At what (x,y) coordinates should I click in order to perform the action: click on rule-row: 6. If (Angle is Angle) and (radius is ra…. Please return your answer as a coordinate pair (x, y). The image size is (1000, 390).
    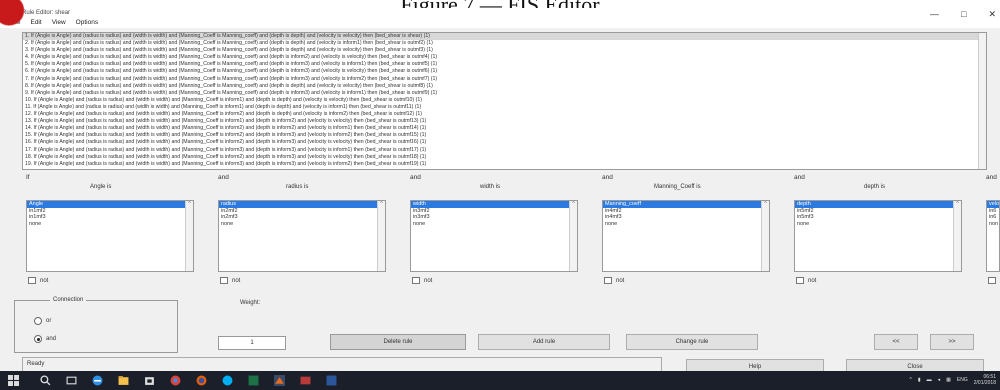
    Looking at the image, I should click on (504, 71).